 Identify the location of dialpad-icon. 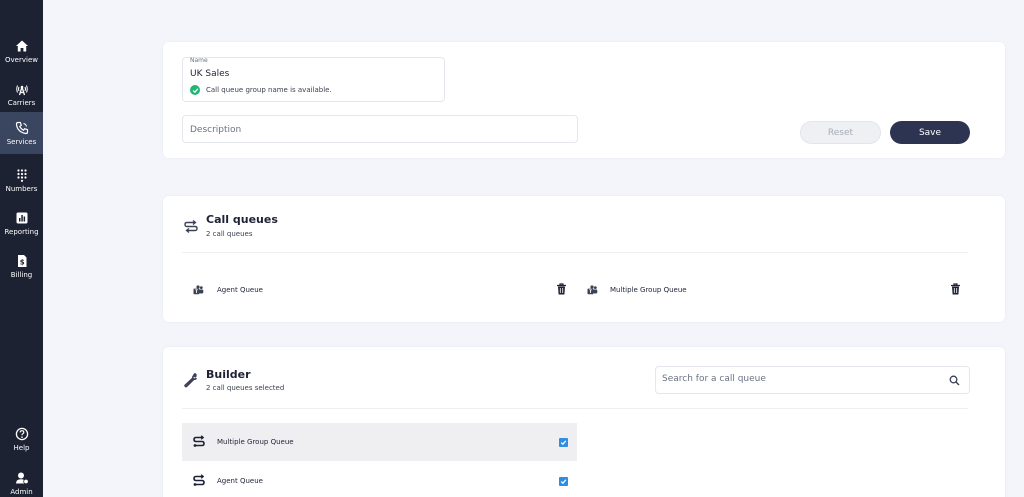
(21, 175).